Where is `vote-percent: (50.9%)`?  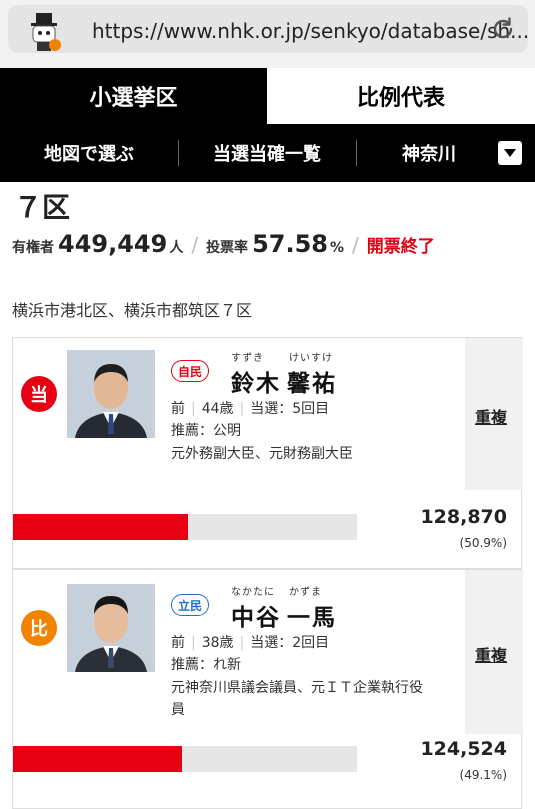 vote-percent: (50.9%) is located at coordinates (483, 543).